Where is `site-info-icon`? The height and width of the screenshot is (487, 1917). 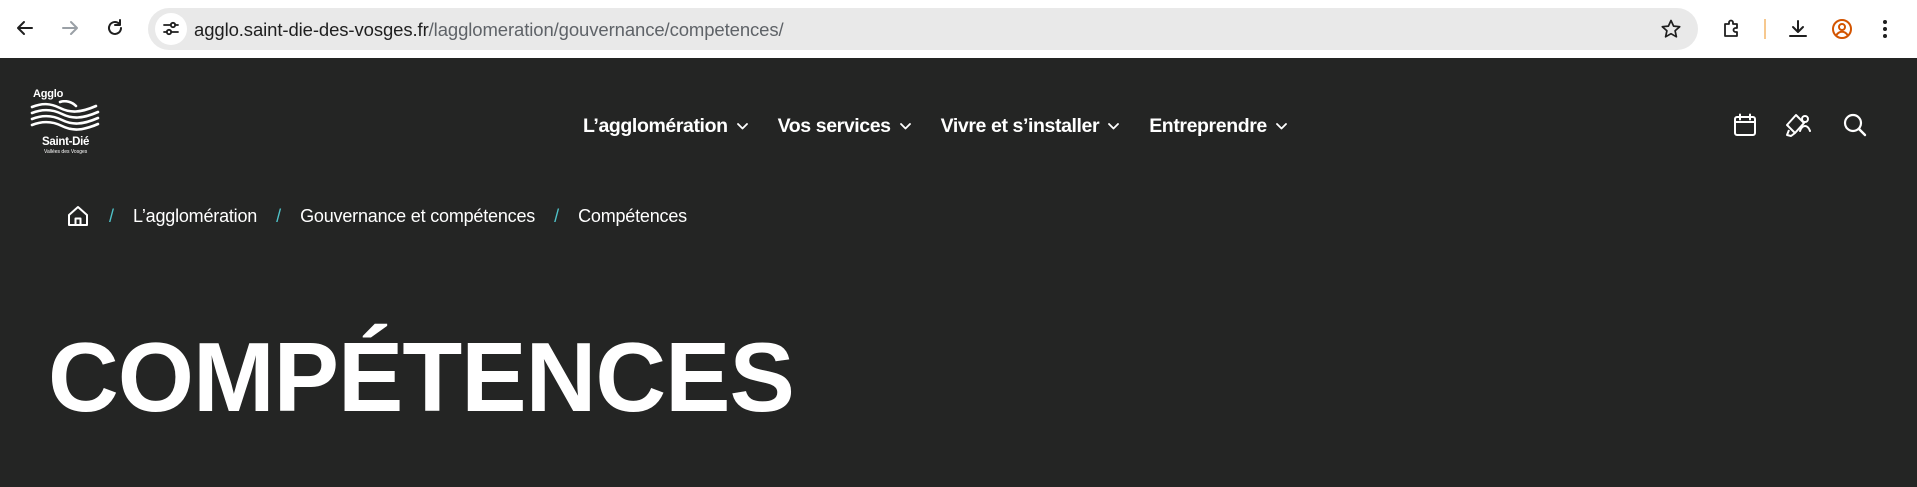
site-info-icon is located at coordinates (171, 28).